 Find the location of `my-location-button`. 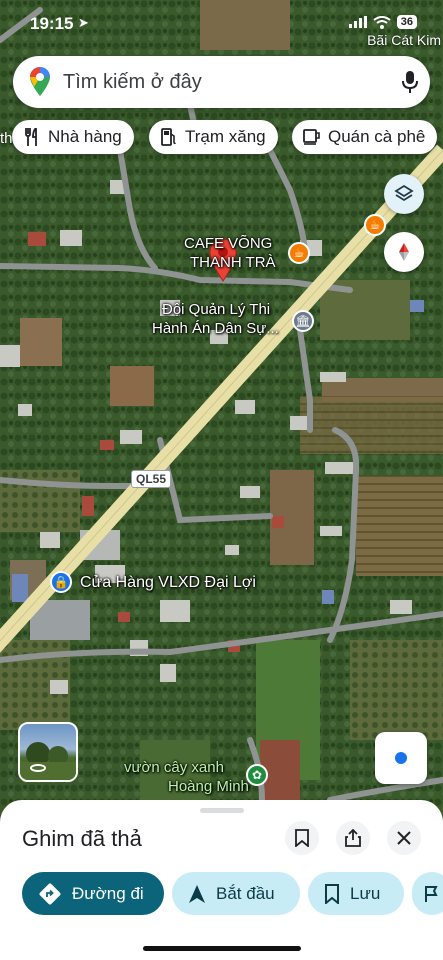

my-location-button is located at coordinates (401, 758).